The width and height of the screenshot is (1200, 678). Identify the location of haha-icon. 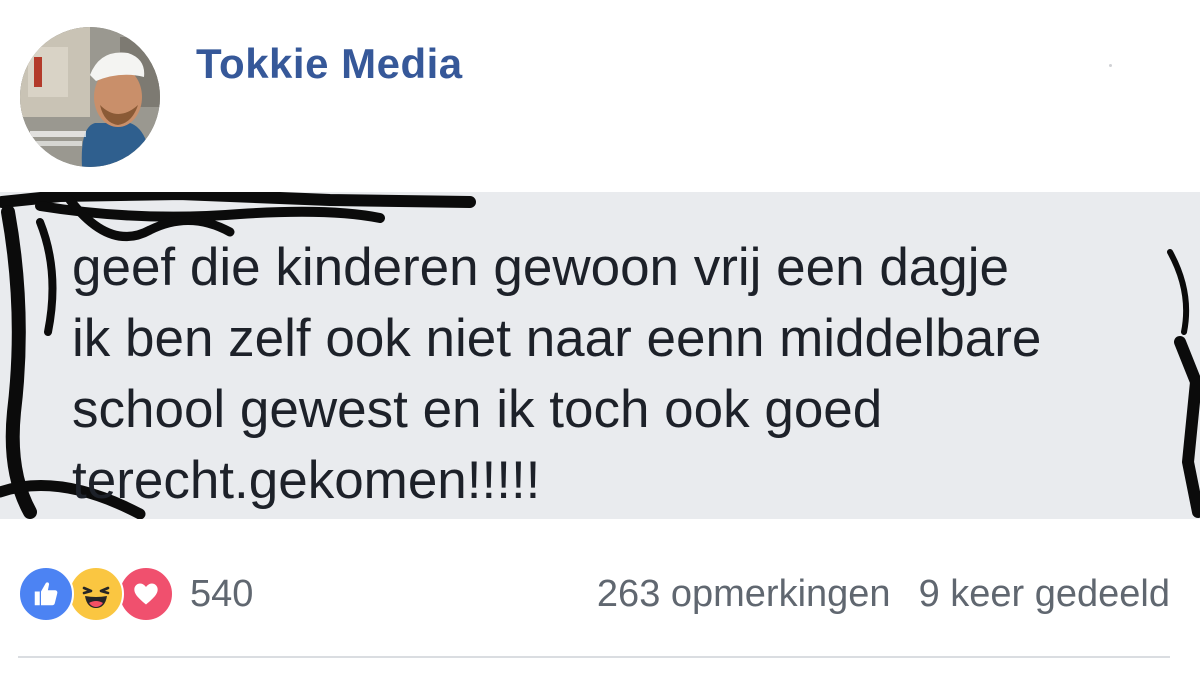
(96, 594).